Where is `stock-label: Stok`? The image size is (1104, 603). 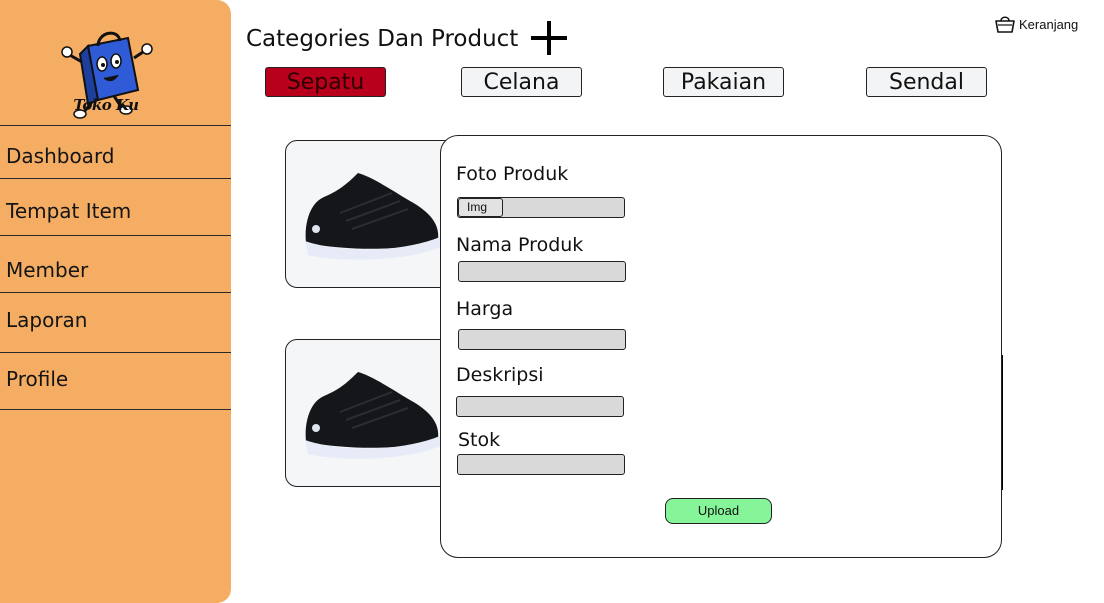
stock-label: Stok is located at coordinates (479, 440).